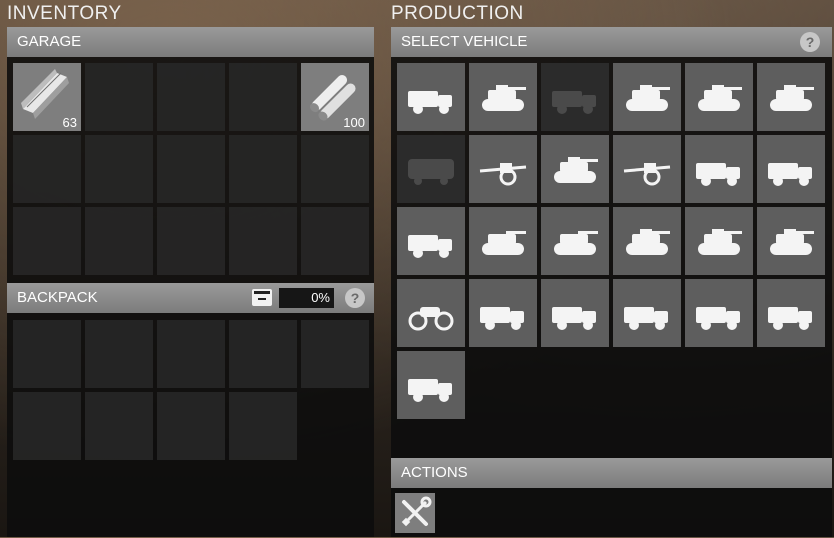 This screenshot has height=538, width=834. I want to click on backpack-label: BACKPACK, so click(57, 297).